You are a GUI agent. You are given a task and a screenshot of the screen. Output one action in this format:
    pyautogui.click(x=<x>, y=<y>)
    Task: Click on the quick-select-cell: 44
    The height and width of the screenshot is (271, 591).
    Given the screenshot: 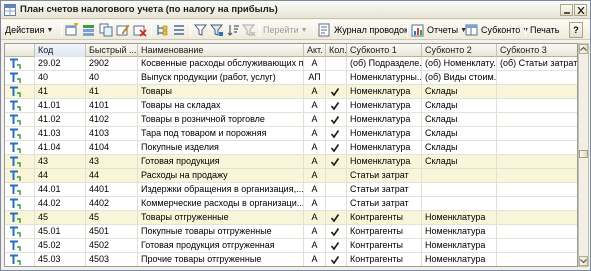 What is the action you would take?
    pyautogui.click(x=112, y=175)
    